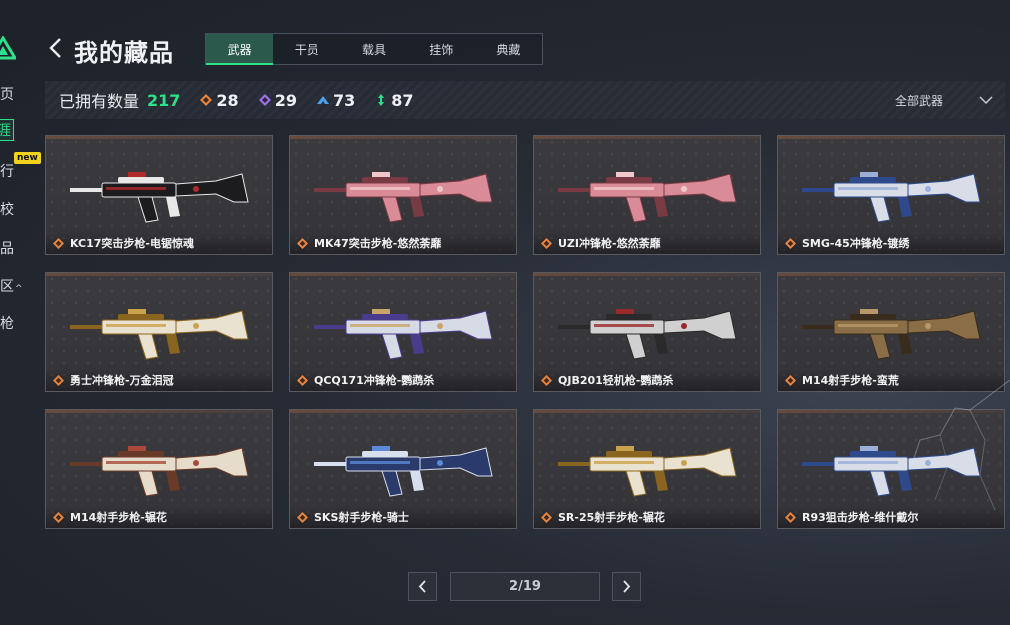  Describe the element at coordinates (441, 49) in the screenshot. I see `tab-charms: 挂饰` at that location.